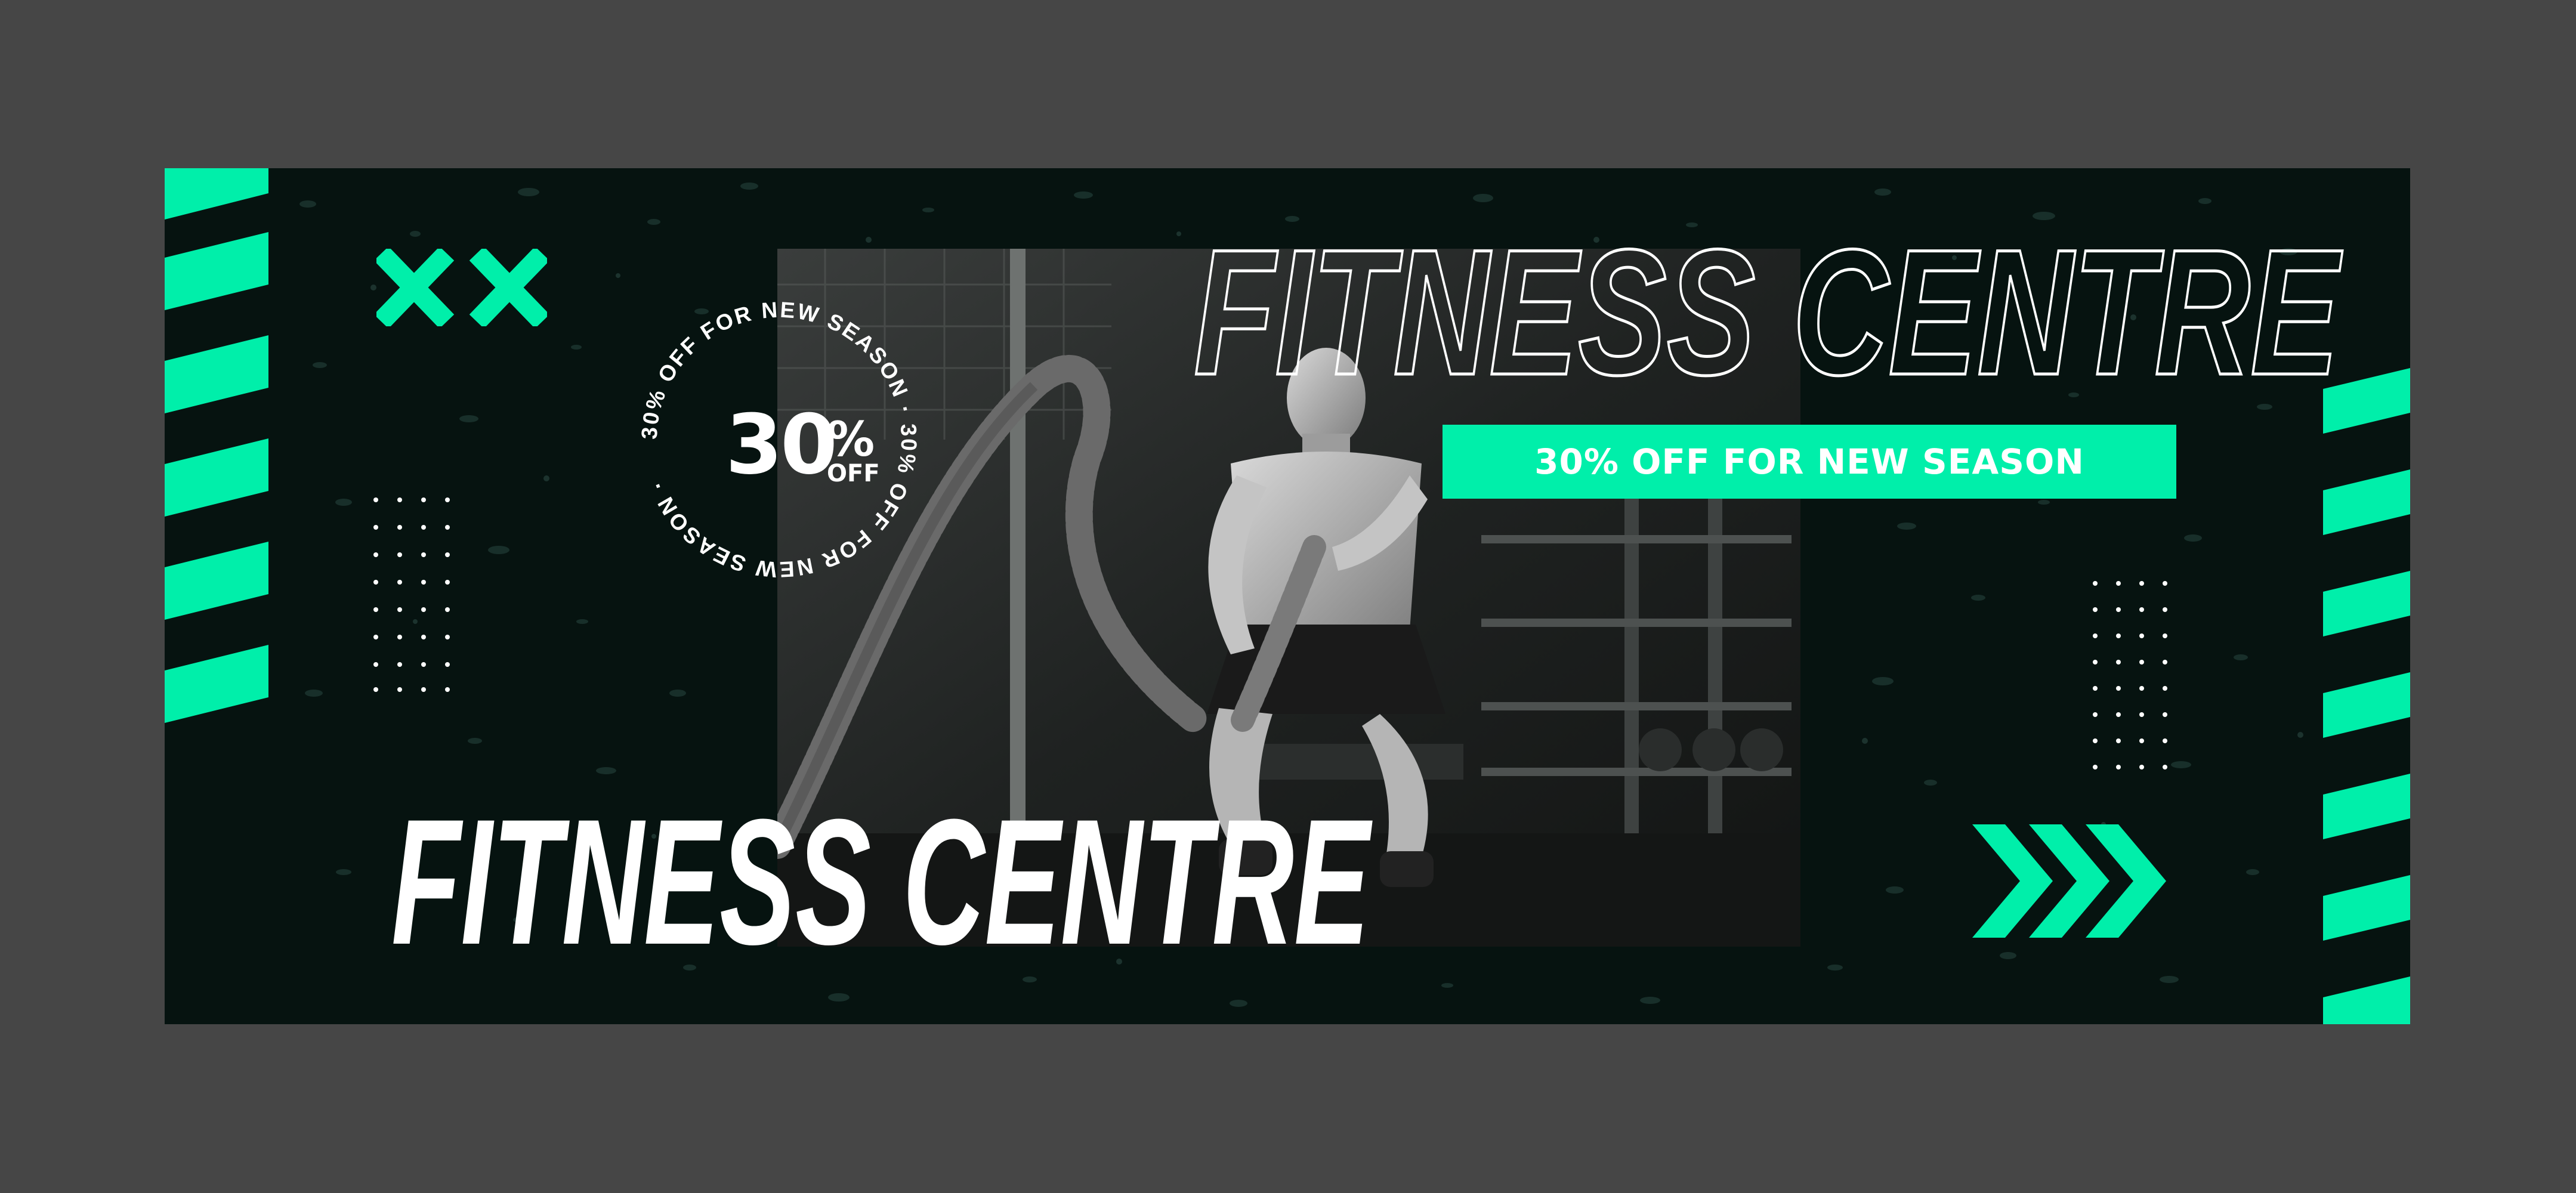 The image size is (2576, 1193). Describe the element at coordinates (217, 445) in the screenshot. I see `stripe-decoration-left` at that location.